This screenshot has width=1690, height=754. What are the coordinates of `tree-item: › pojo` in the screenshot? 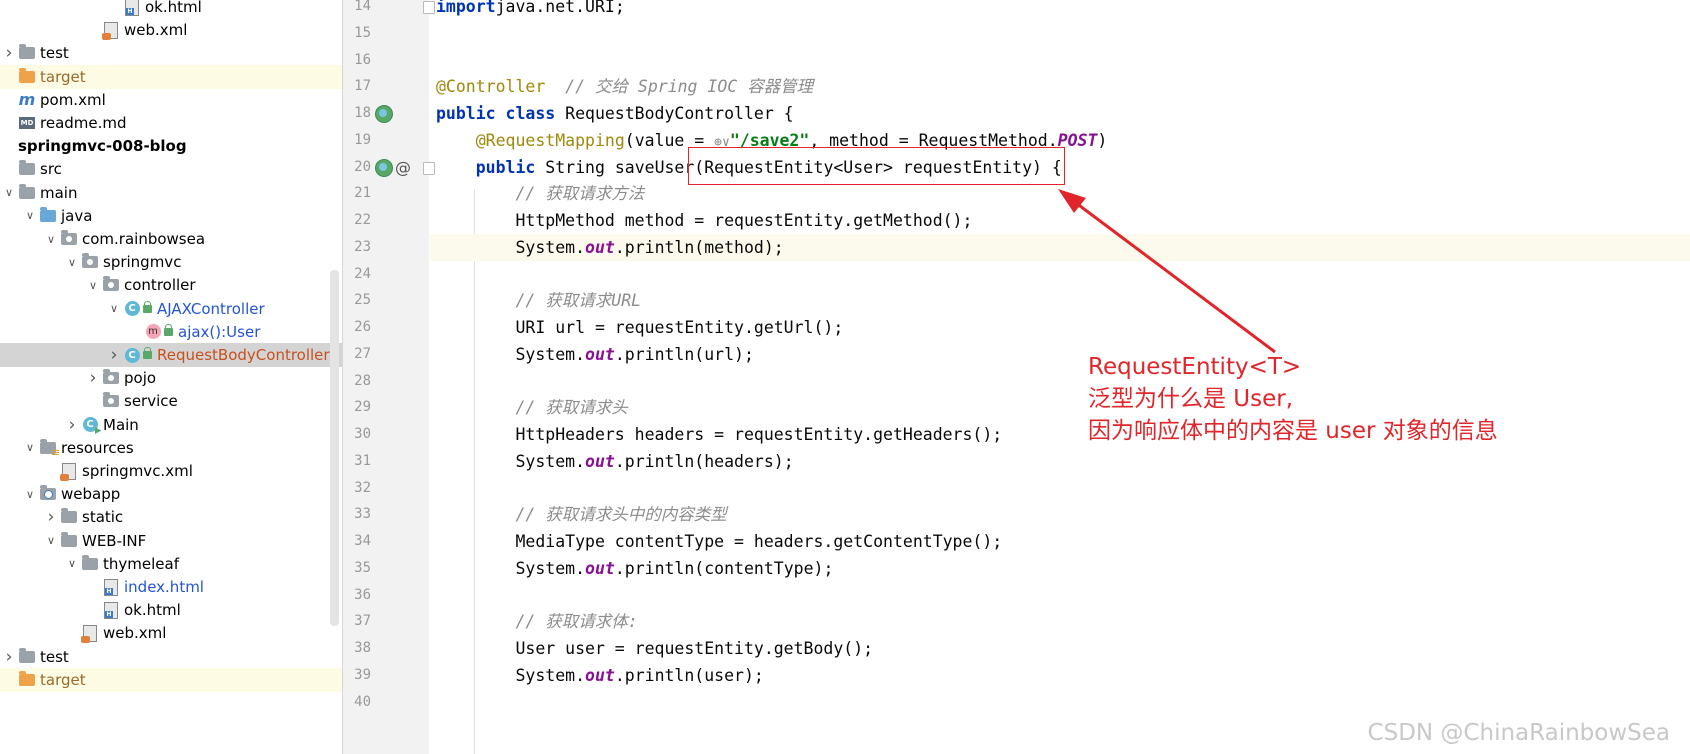 It's located at (171, 378).